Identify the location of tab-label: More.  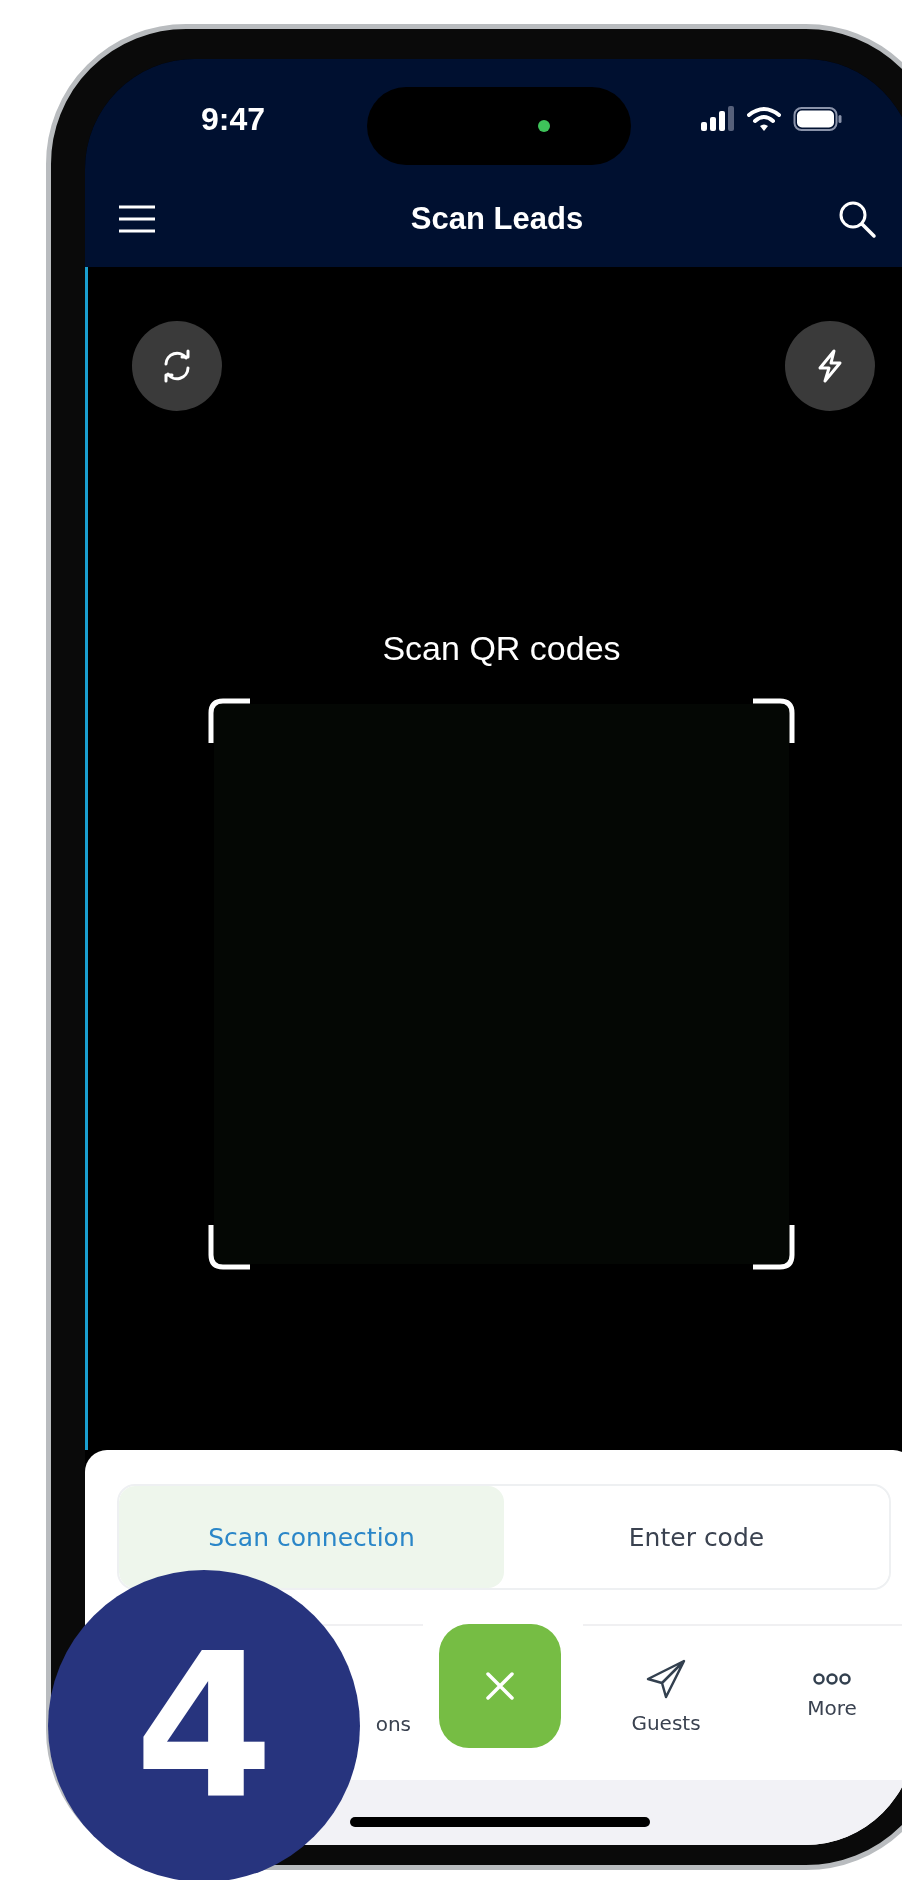
(832, 1708).